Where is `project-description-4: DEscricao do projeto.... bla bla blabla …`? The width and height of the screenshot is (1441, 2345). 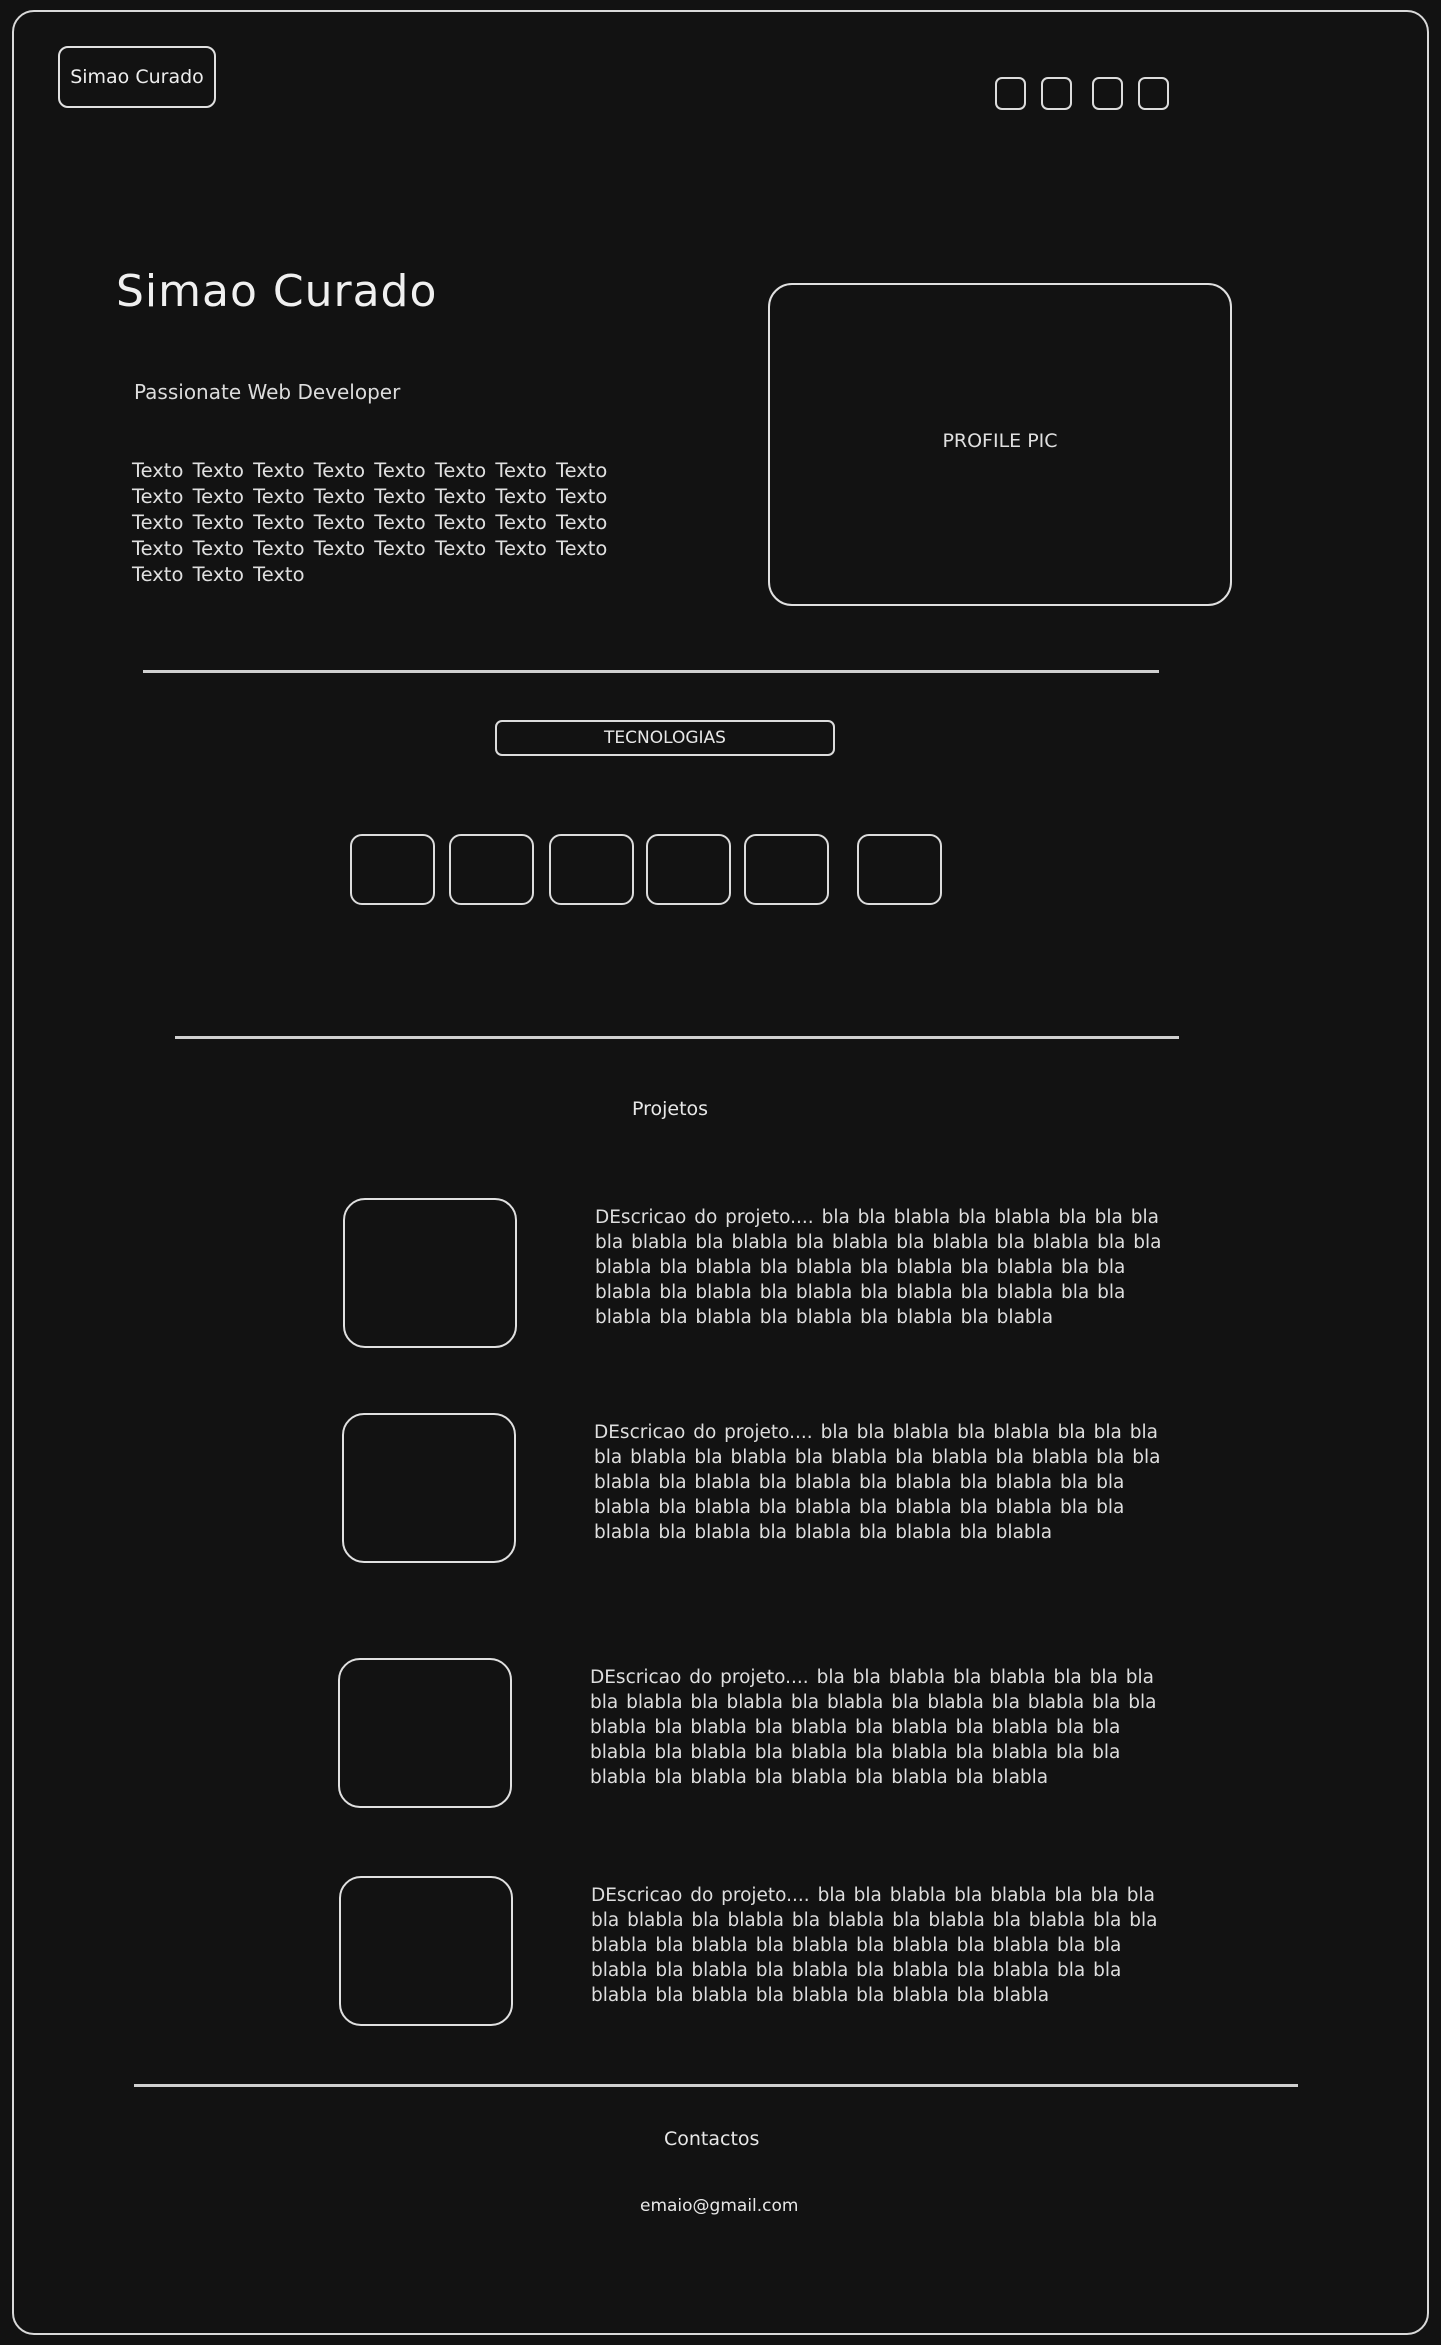
project-description-4: DEscricao do projeto.... bla bla blabla … is located at coordinates (874, 1945).